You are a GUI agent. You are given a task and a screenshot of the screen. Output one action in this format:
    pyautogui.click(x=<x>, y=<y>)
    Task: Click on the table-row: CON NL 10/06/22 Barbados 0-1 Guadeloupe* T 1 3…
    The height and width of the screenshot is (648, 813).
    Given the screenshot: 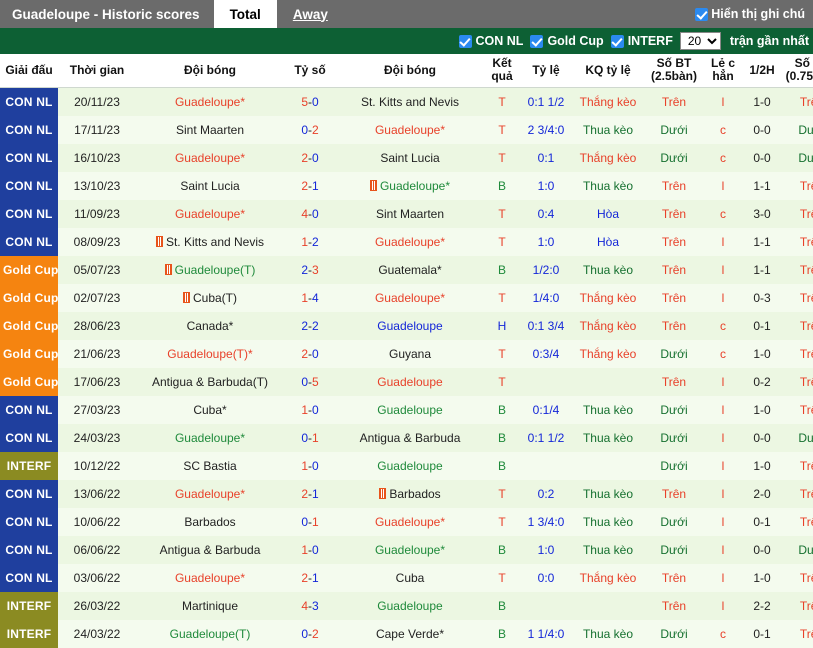 What is the action you would take?
    pyautogui.click(x=406, y=521)
    